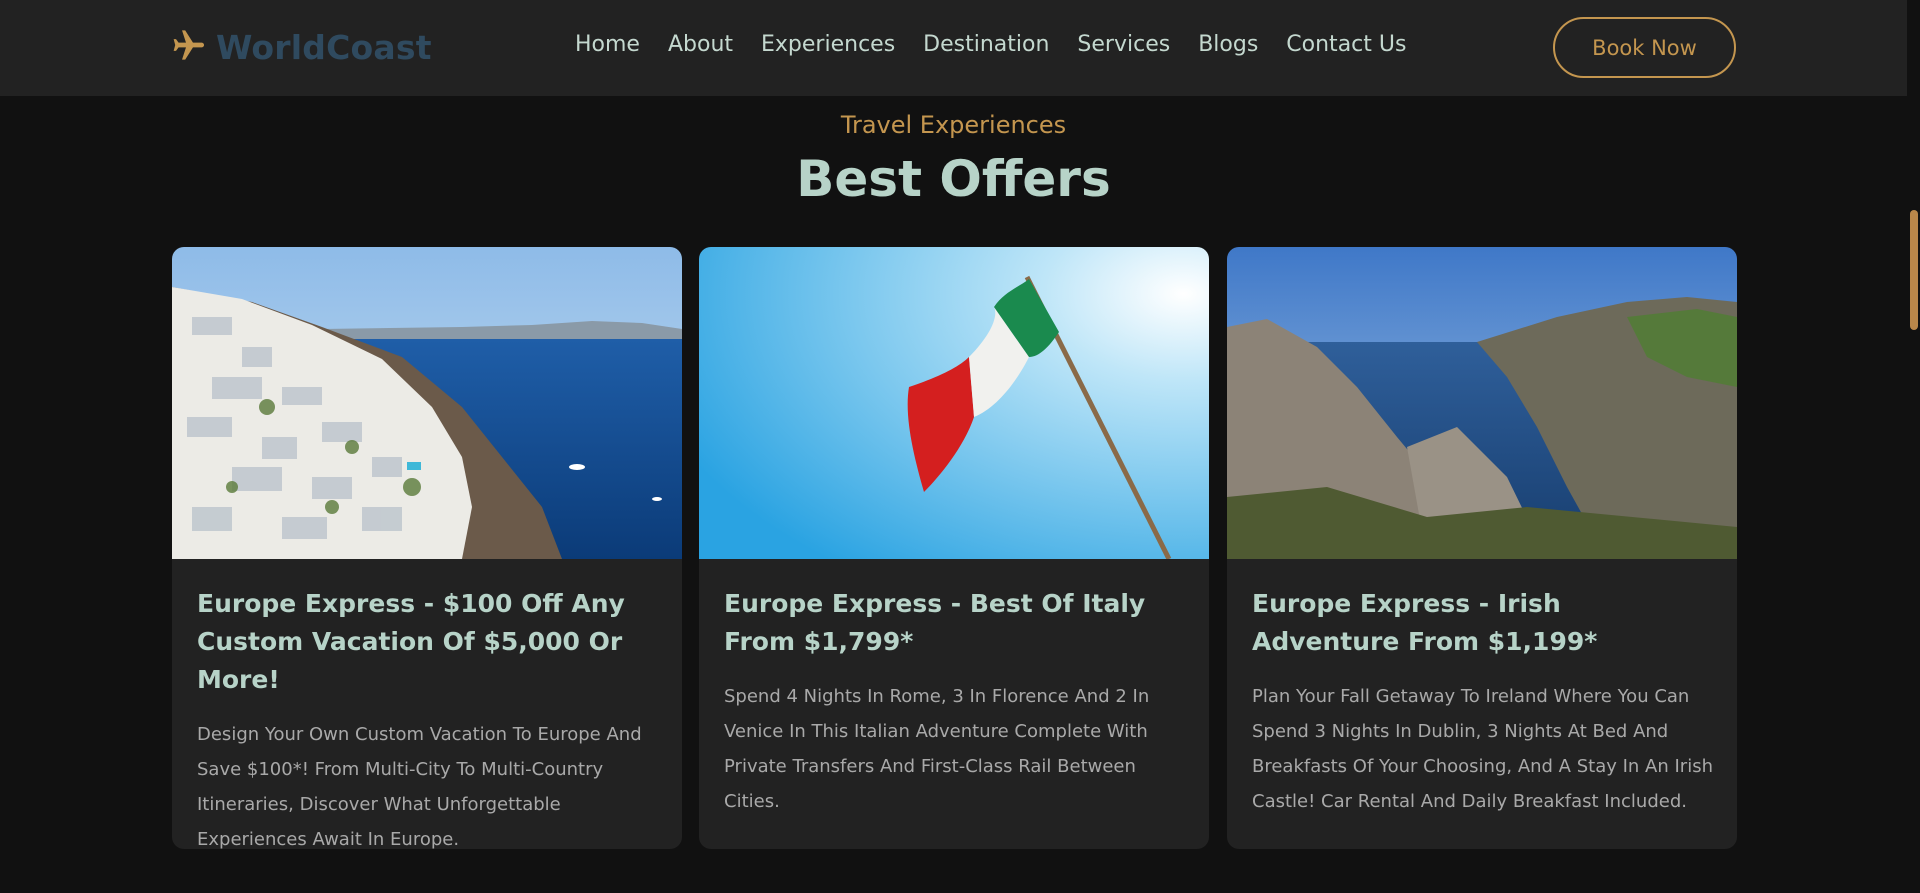 This screenshot has height=893, width=1920. Describe the element at coordinates (1644, 47) in the screenshot. I see `book-now-button: Book Now` at that location.